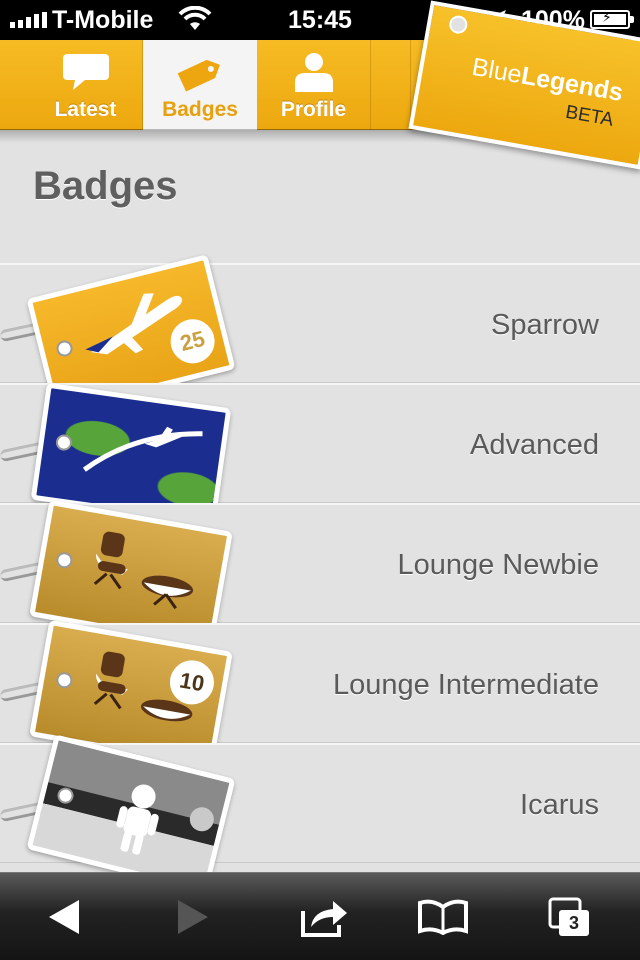 The width and height of the screenshot is (640, 960). What do you see at coordinates (458, 25) in the screenshot?
I see `logo-tag-hole` at bounding box center [458, 25].